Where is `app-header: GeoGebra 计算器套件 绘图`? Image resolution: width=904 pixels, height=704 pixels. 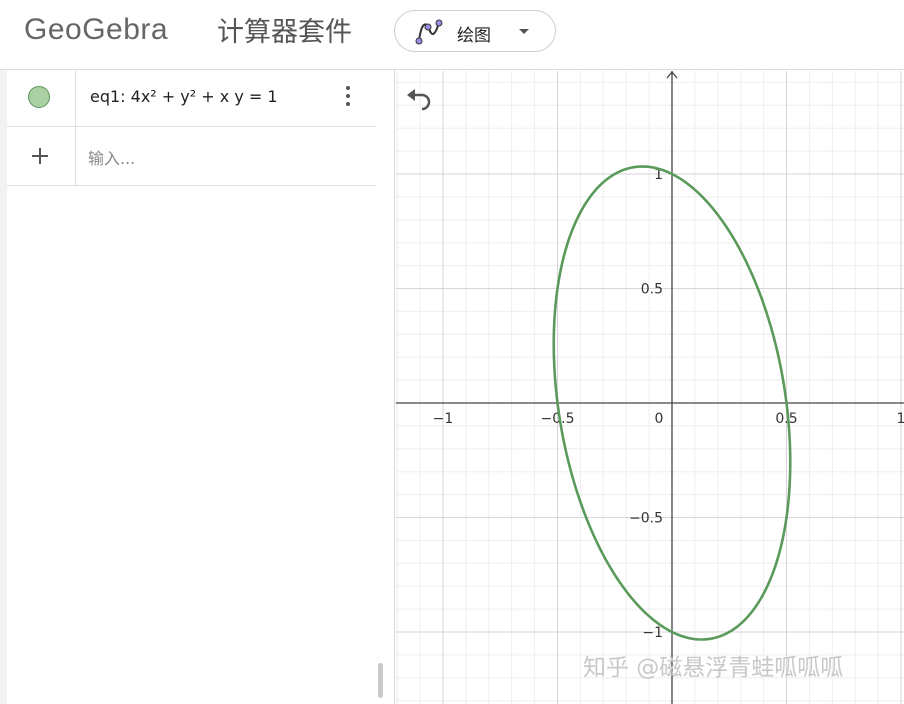
app-header: GeoGebra 计算器套件 绘图 is located at coordinates (452, 35).